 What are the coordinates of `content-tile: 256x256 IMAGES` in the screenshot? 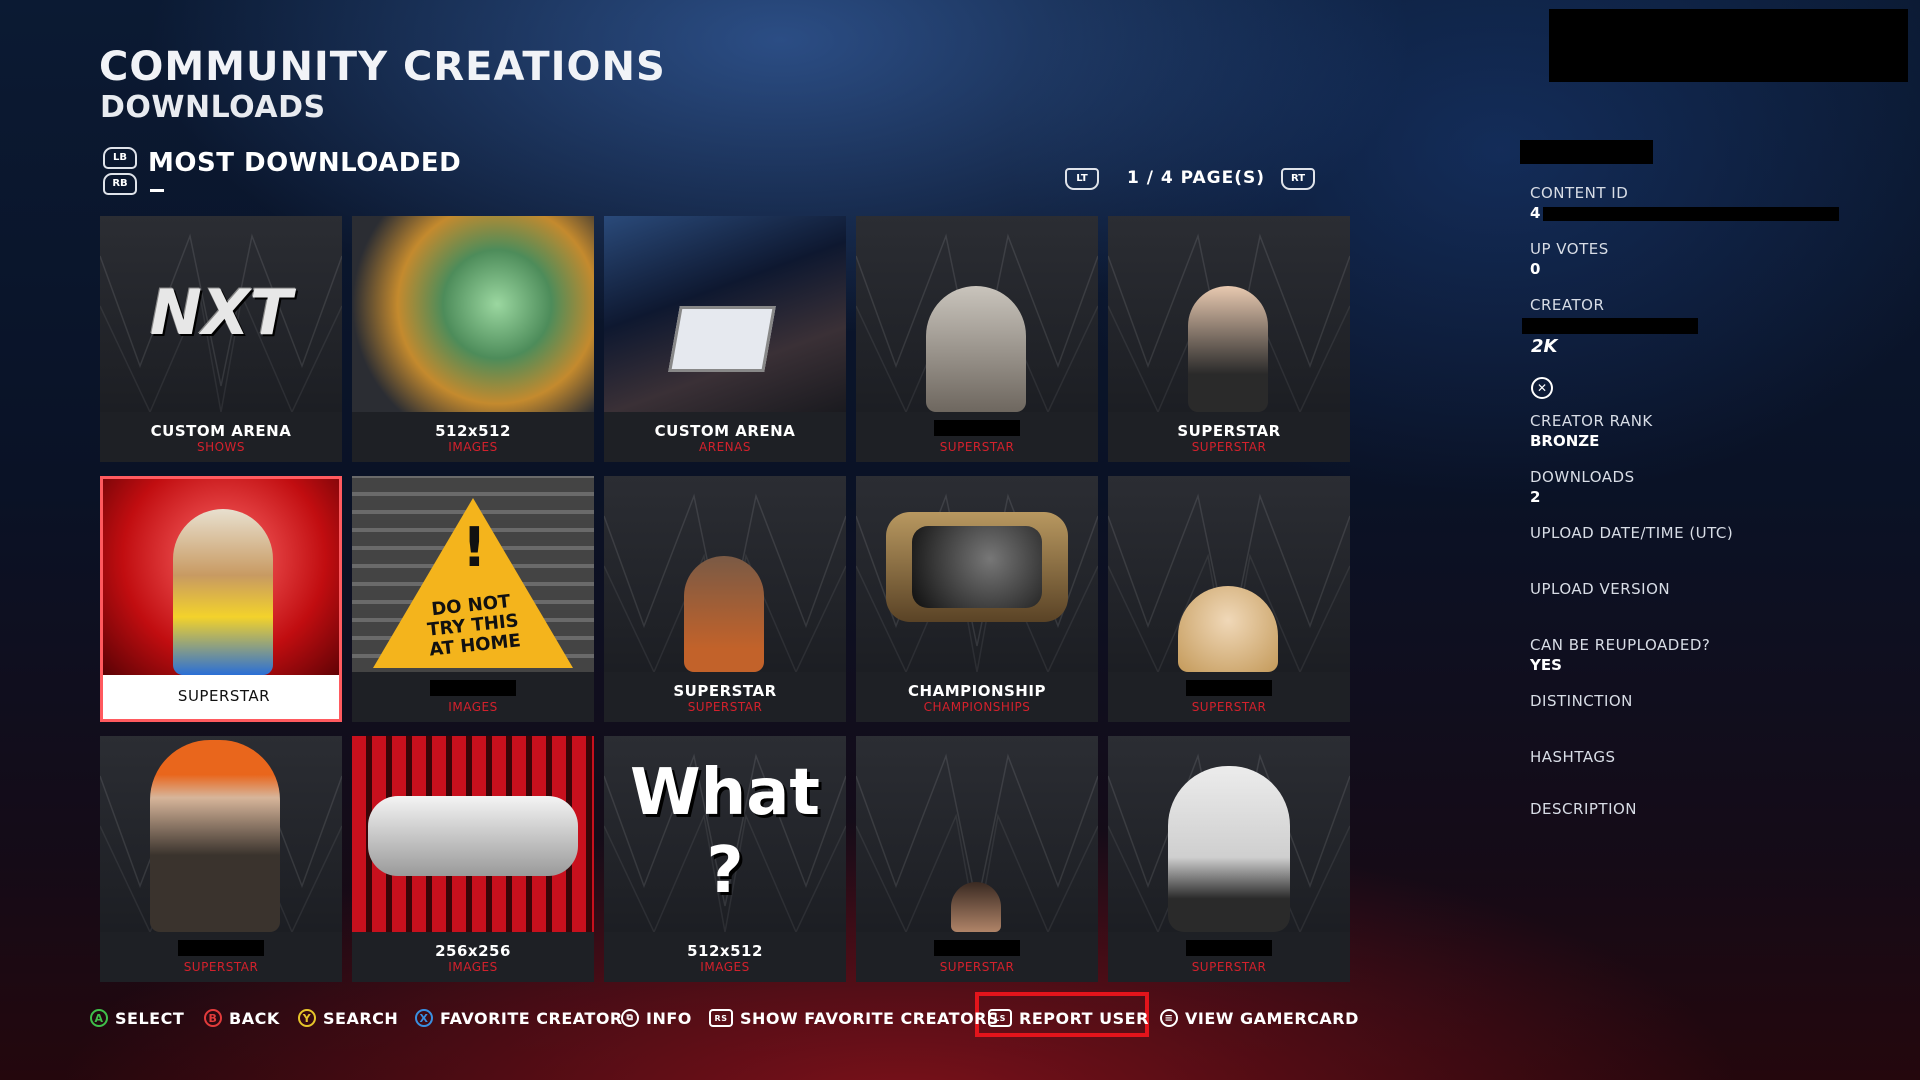 It's located at (473, 859).